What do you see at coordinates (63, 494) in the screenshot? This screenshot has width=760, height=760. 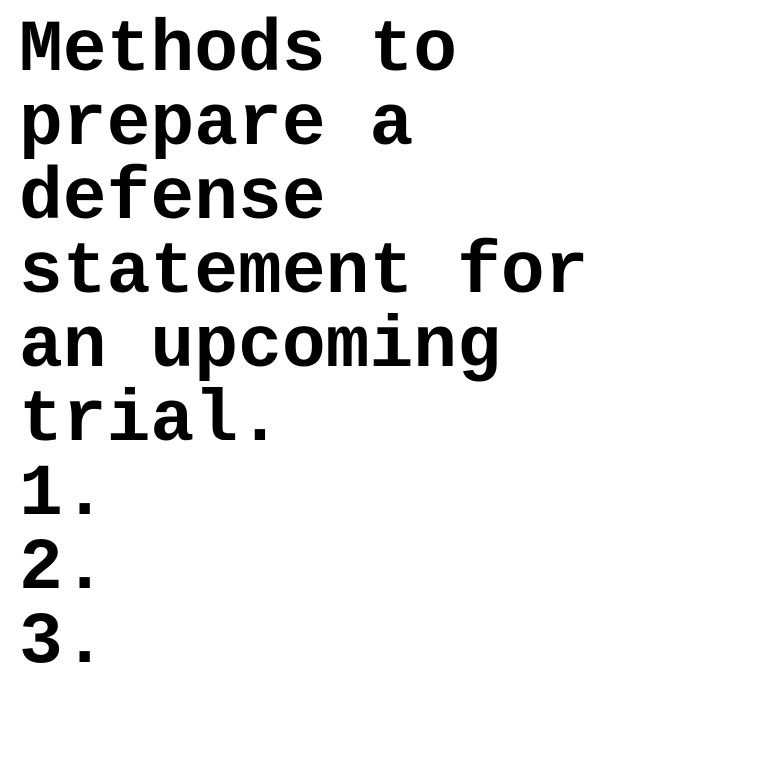 I see `list-item: 1.` at bounding box center [63, 494].